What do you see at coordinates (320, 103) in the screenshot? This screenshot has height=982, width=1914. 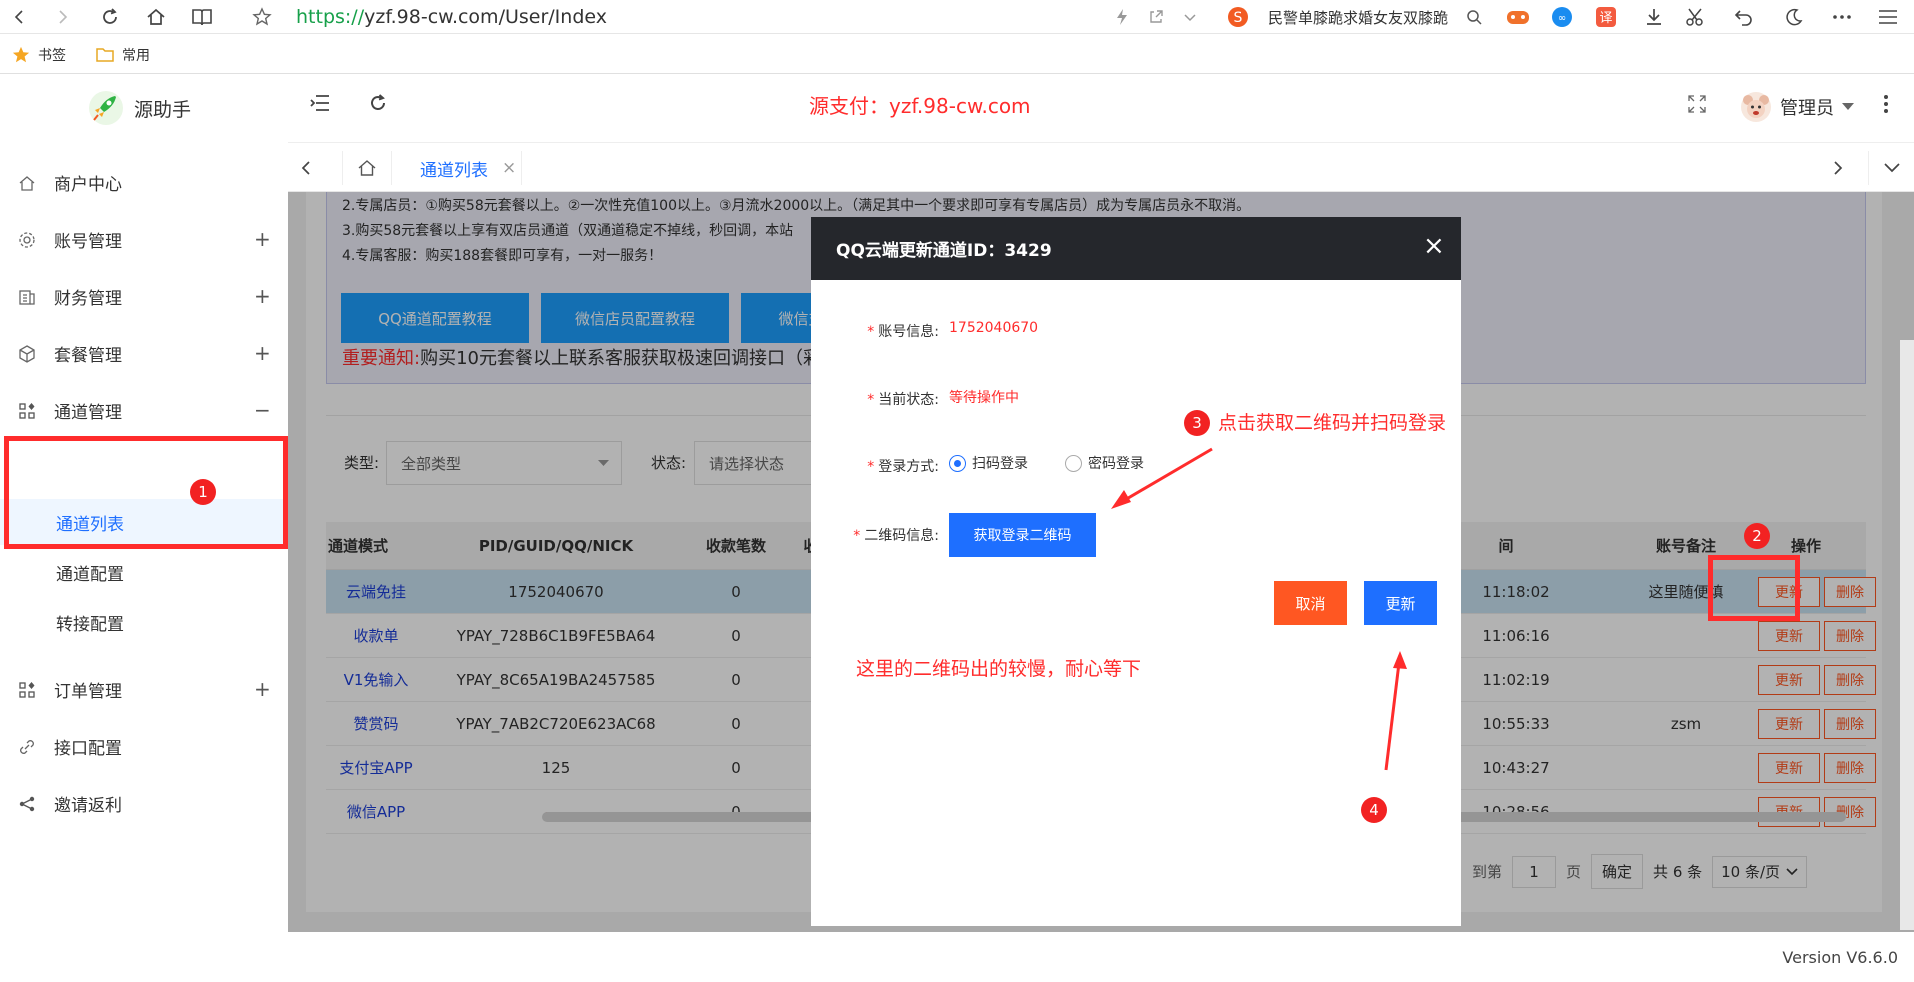 I see `collapse-menu-icon` at bounding box center [320, 103].